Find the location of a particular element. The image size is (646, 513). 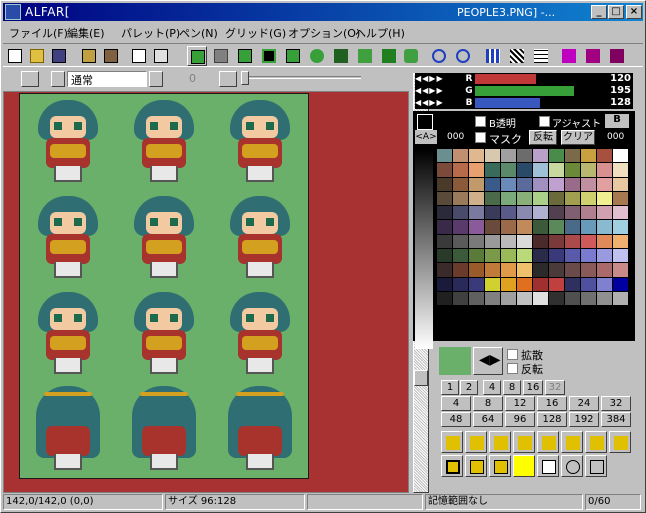

paste-button is located at coordinates (161, 56).